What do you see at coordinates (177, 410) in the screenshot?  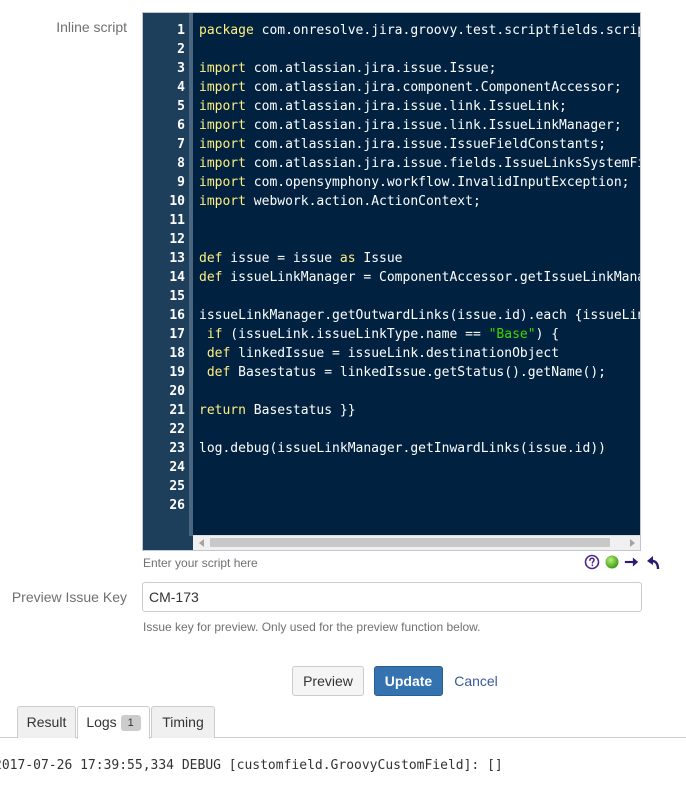 I see `line-number: 21` at bounding box center [177, 410].